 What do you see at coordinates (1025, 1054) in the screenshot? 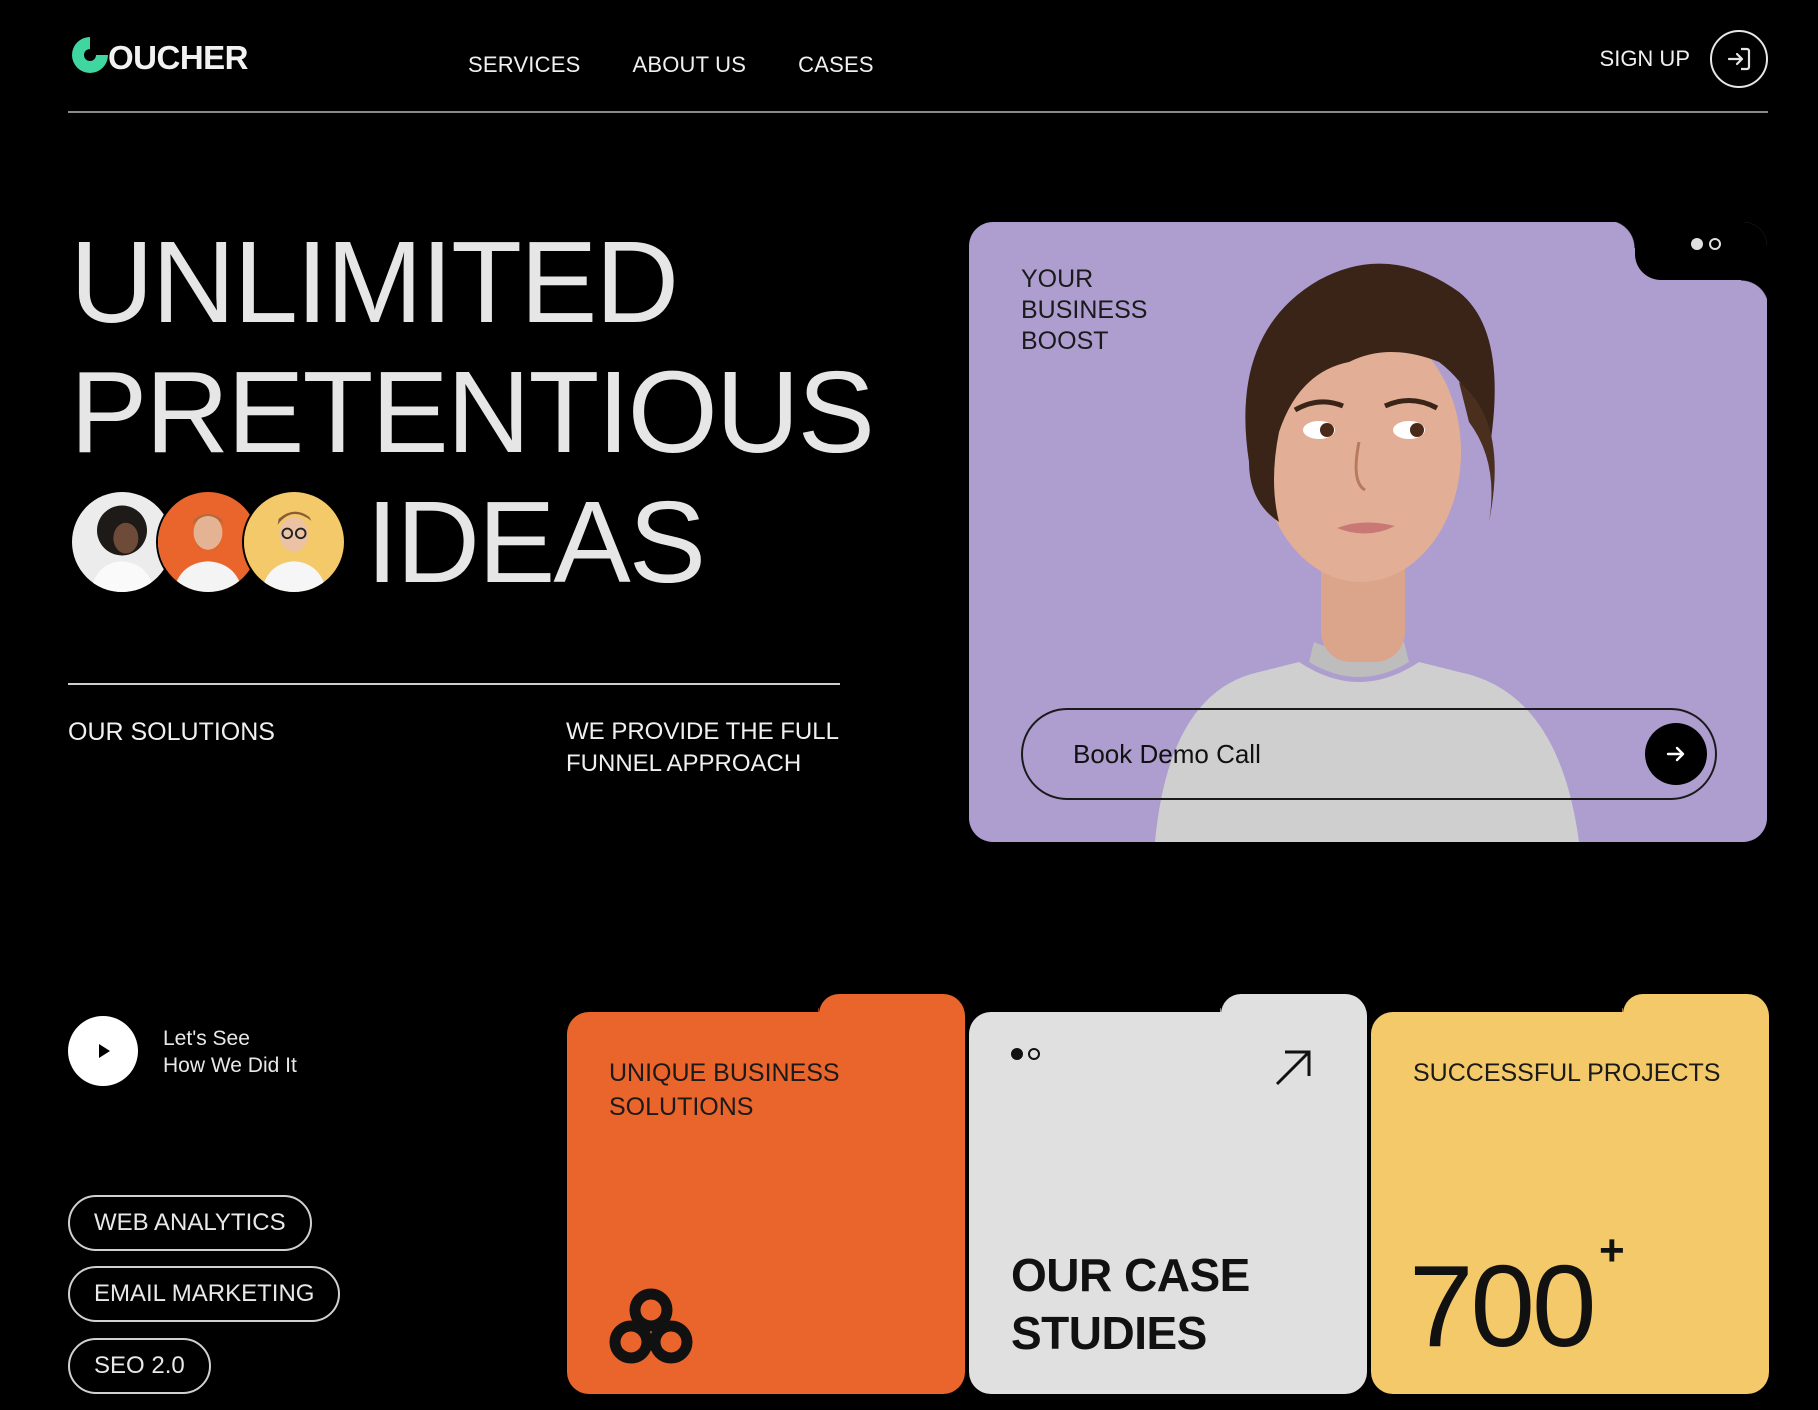
I see `case-studies-pager` at bounding box center [1025, 1054].